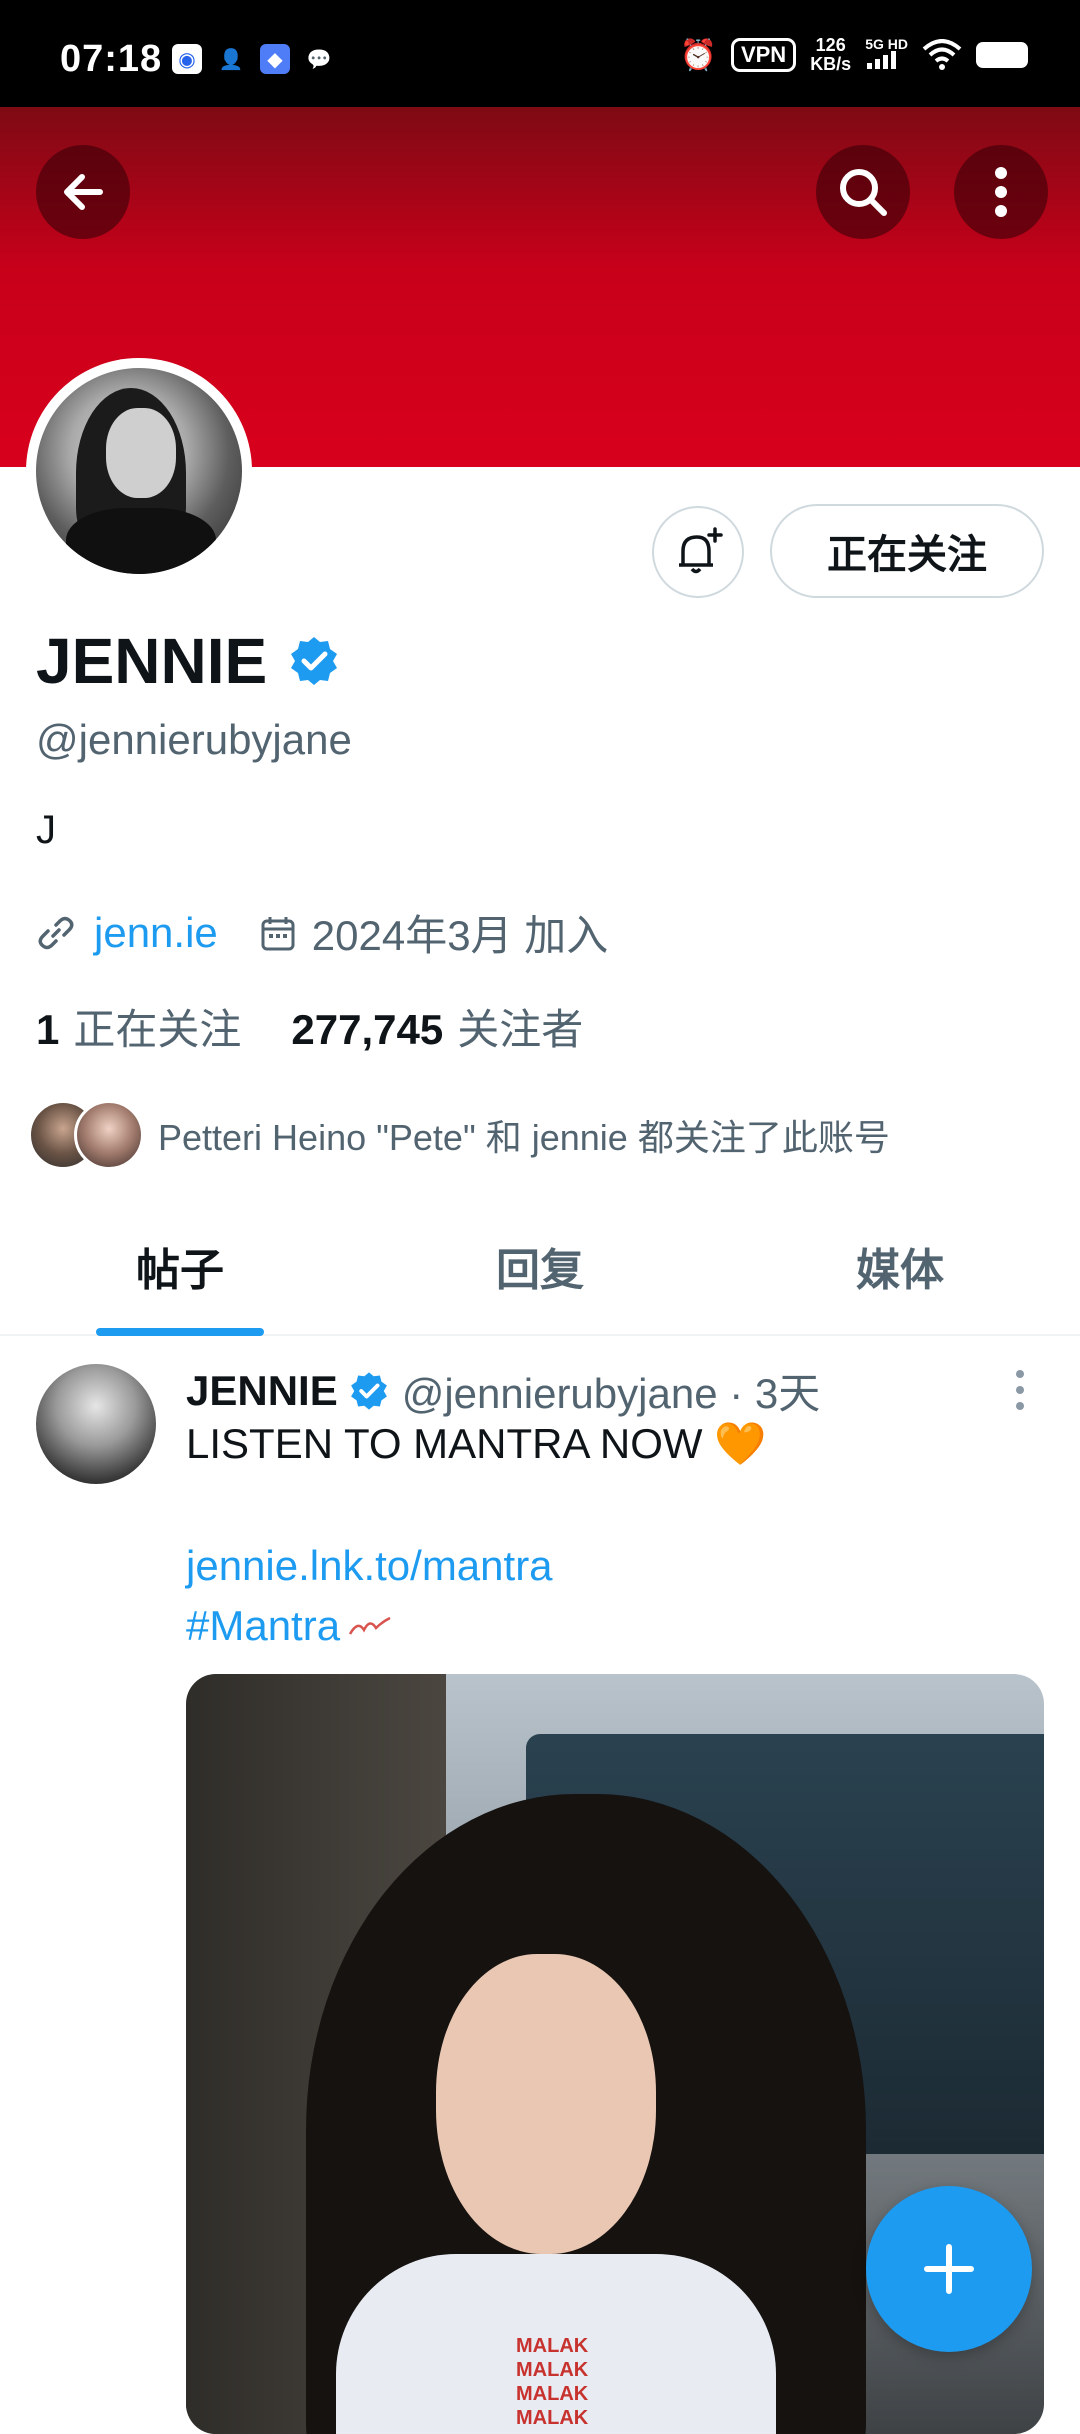 The height and width of the screenshot is (2434, 1080). What do you see at coordinates (831, 54) in the screenshot?
I see `network-speed: 126 KB/s` at bounding box center [831, 54].